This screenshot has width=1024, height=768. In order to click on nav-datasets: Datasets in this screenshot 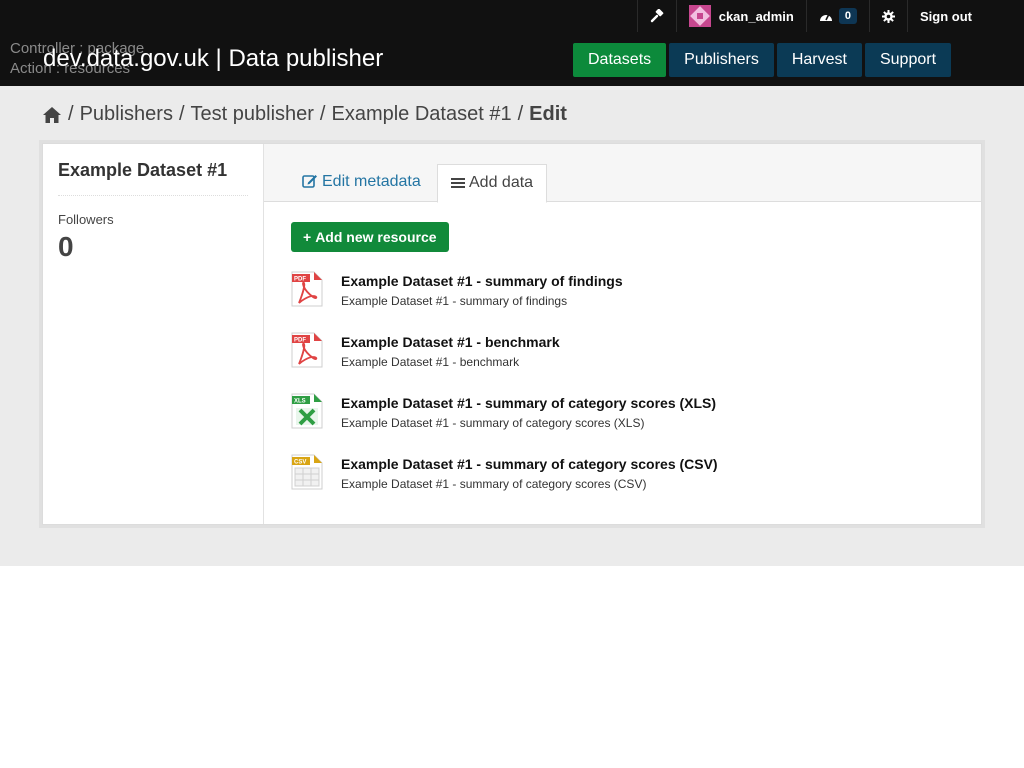, I will do `click(620, 60)`.